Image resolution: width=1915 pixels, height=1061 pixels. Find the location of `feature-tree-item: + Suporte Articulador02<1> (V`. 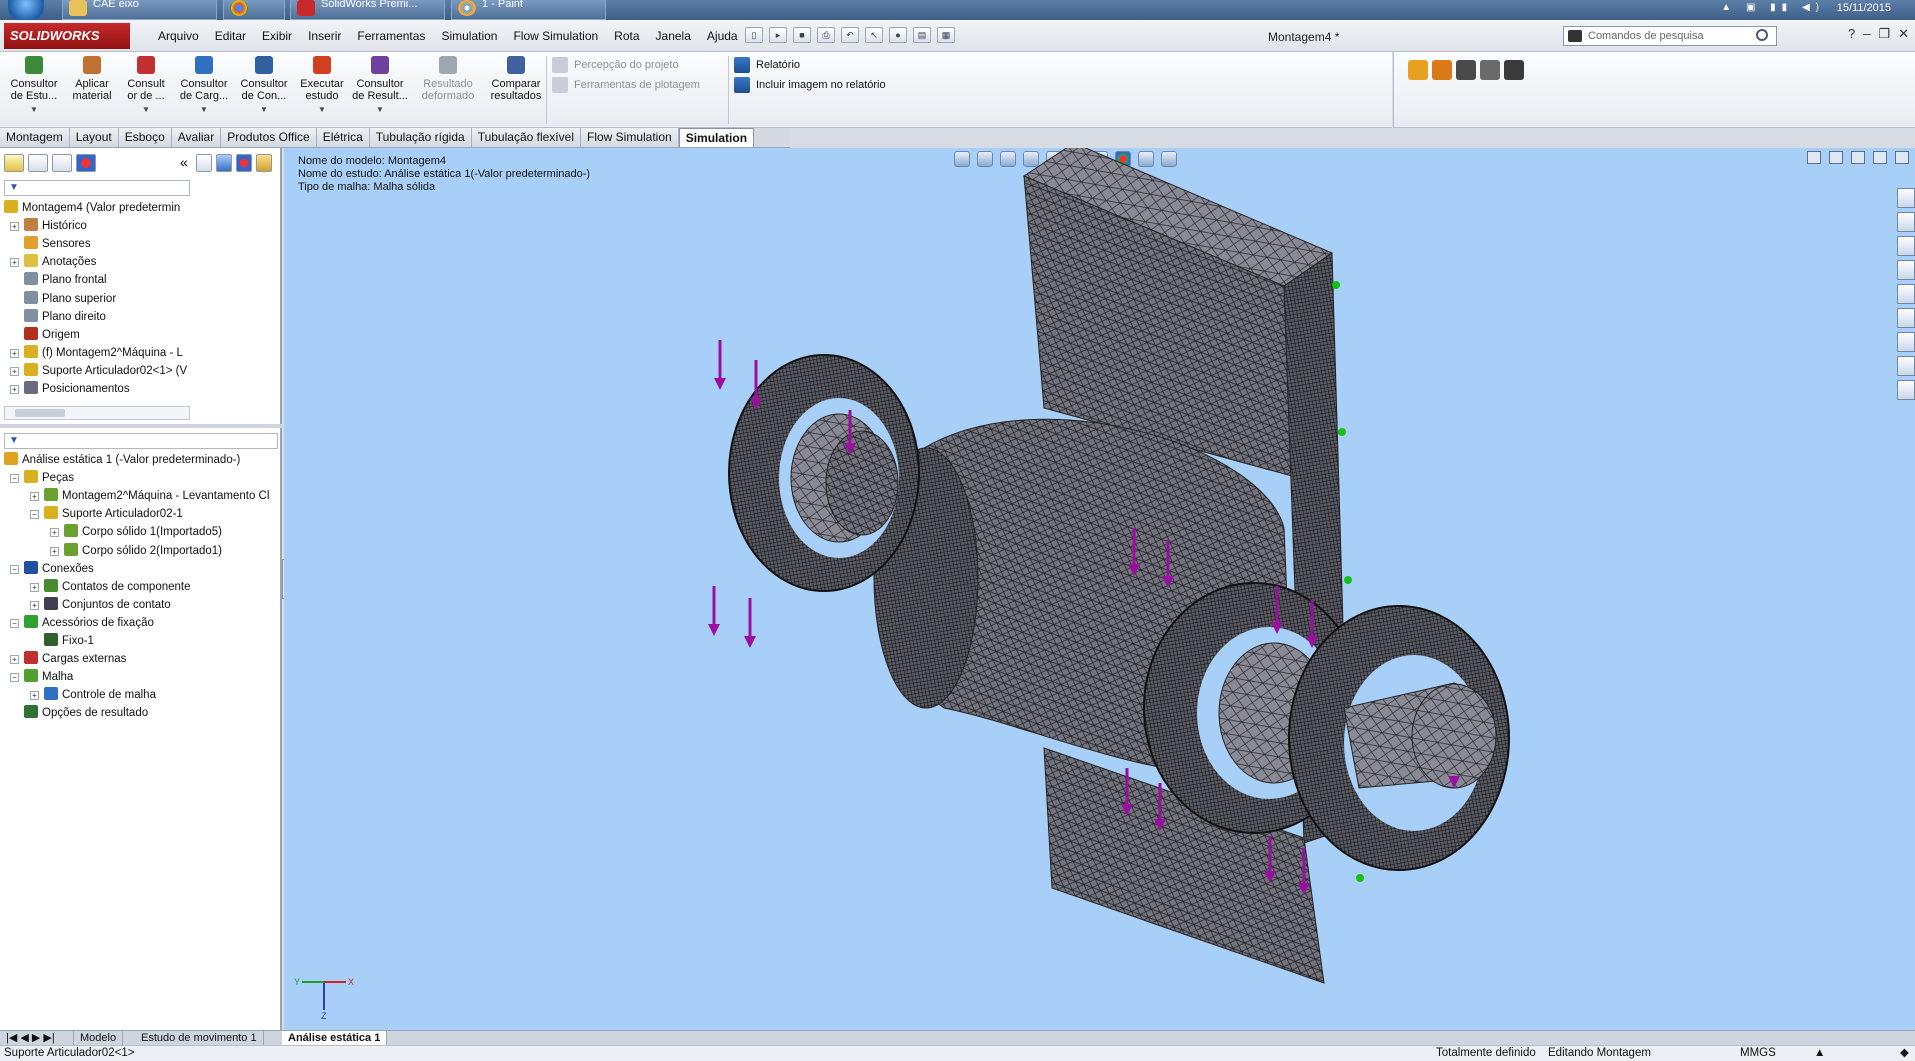

feature-tree-item: + Suporte Articulador02<1> (V is located at coordinates (98, 370).